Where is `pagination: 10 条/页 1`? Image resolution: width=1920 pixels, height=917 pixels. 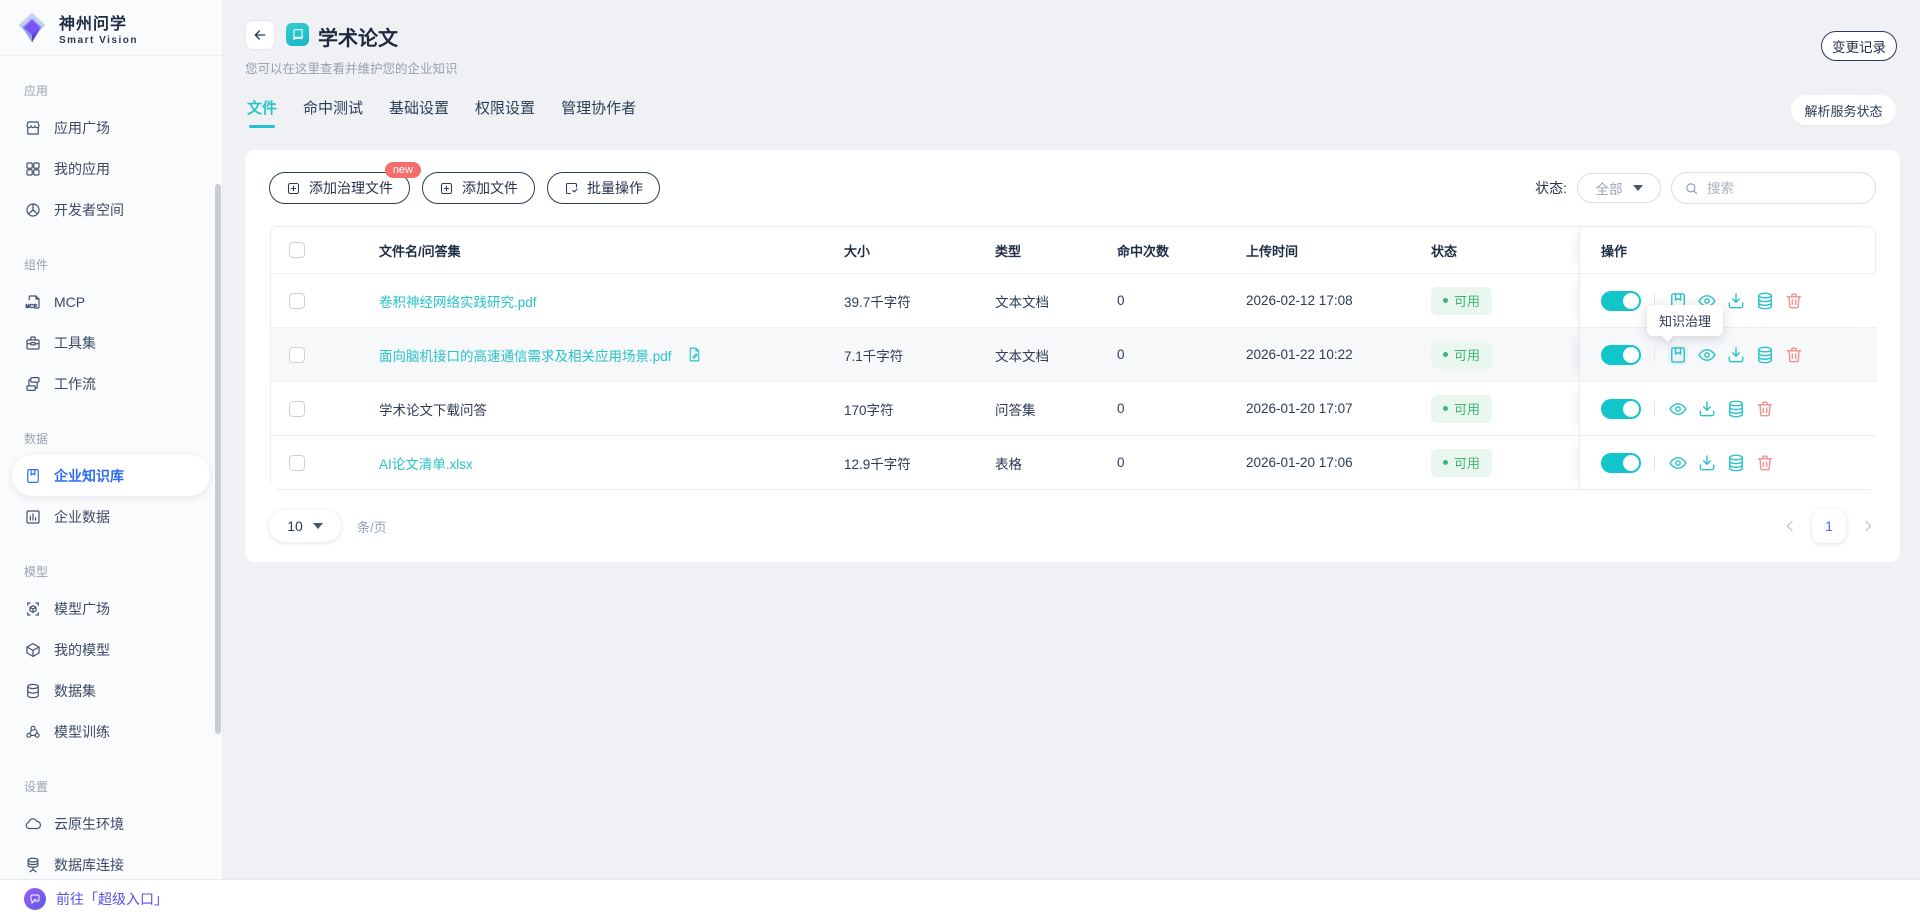
pagination: 10 条/页 1 is located at coordinates (1072, 526).